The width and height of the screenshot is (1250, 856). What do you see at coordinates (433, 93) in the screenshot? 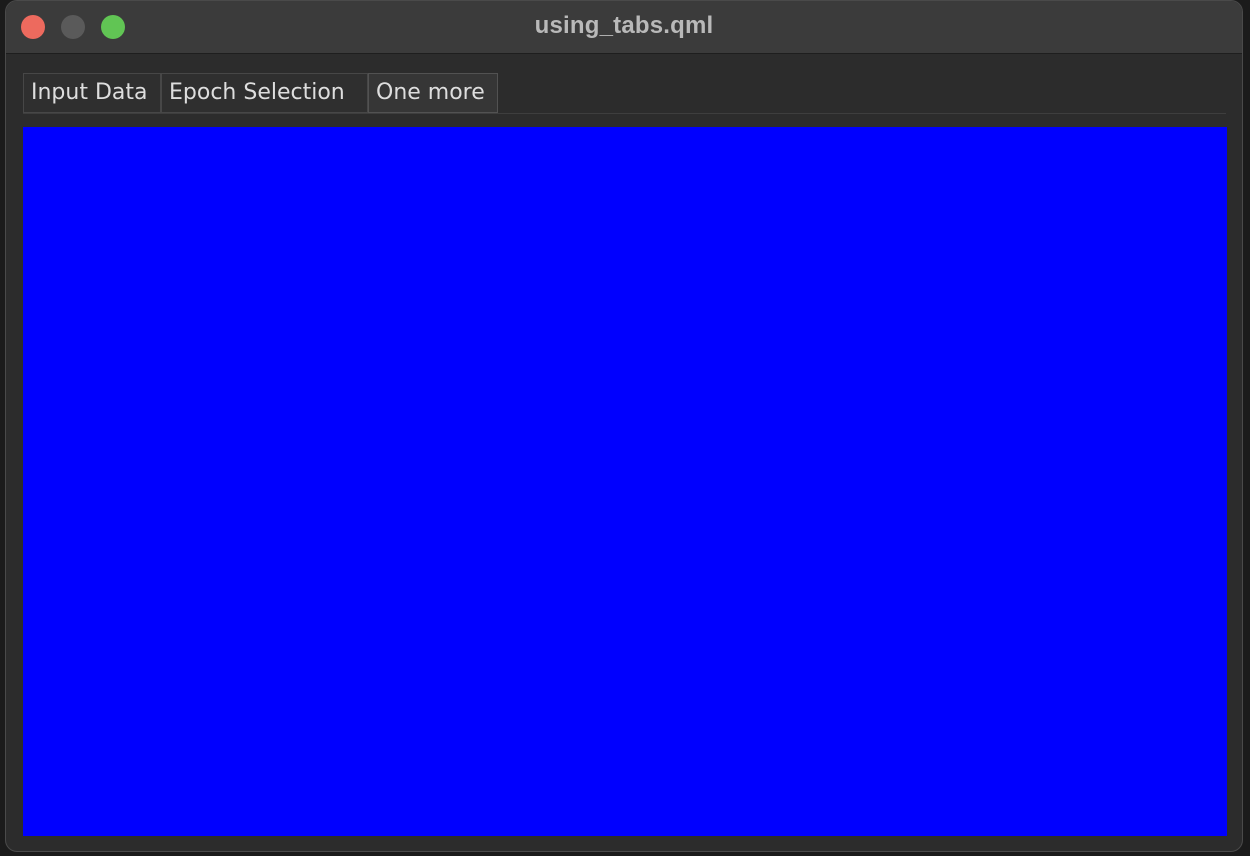
I see `tab-one-more: One more` at bounding box center [433, 93].